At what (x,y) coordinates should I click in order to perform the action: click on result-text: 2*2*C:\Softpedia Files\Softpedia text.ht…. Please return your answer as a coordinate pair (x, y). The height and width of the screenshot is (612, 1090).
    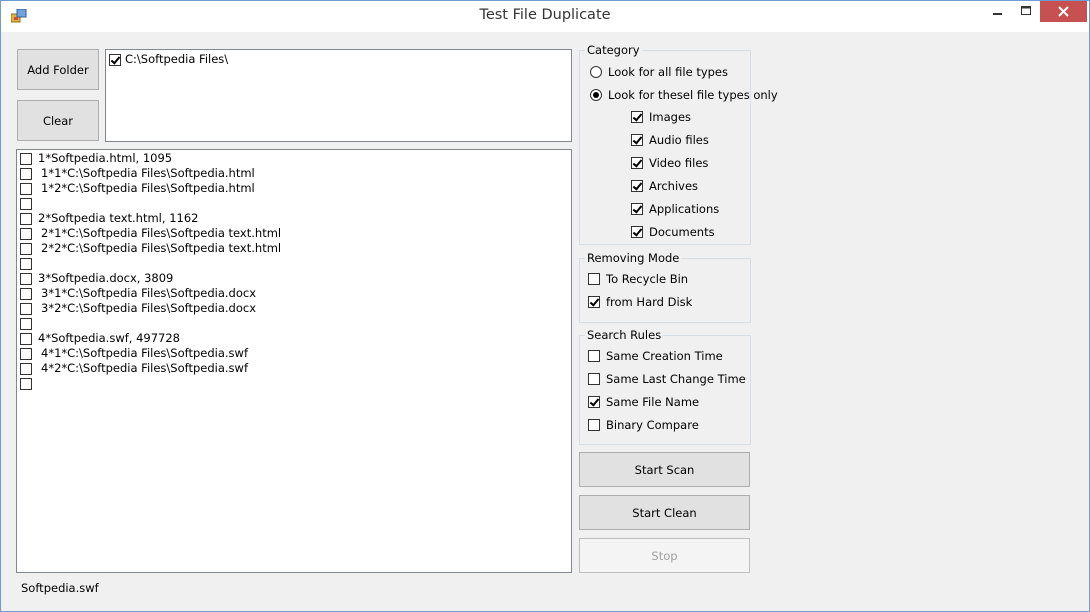
    Looking at the image, I should click on (161, 248).